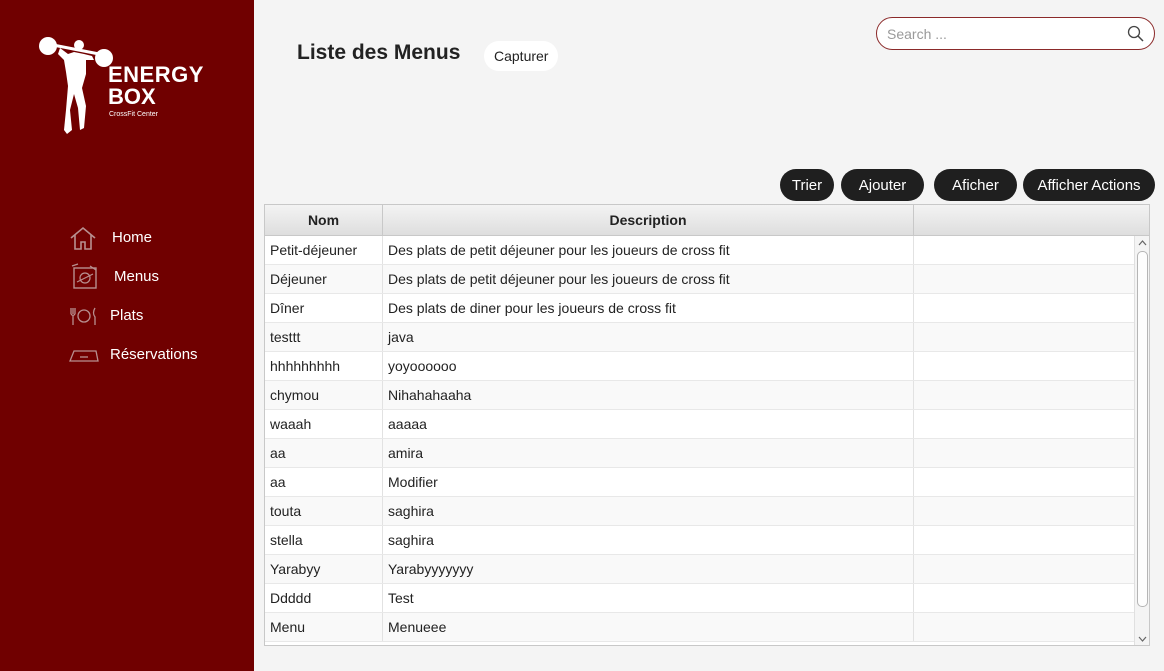  I want to click on logo-line2: BOX, so click(132, 96).